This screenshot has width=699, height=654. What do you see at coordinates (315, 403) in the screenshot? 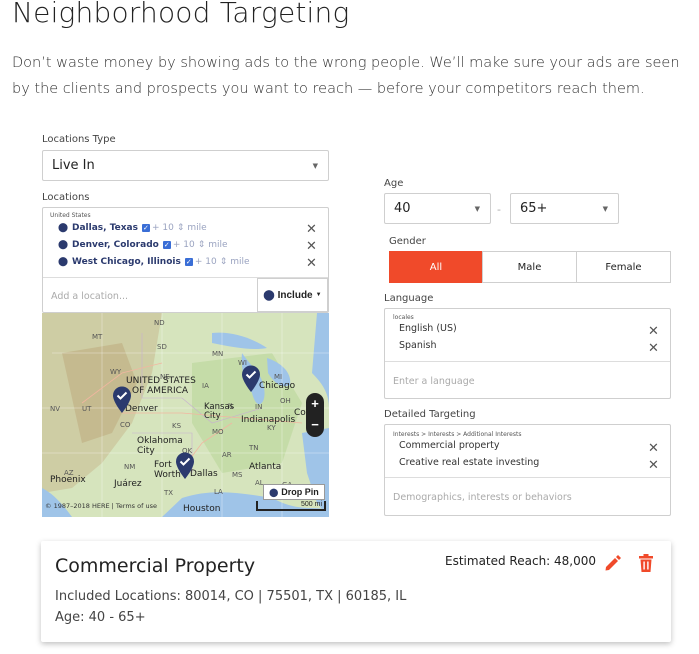
I see `zoom-in-button: +` at bounding box center [315, 403].